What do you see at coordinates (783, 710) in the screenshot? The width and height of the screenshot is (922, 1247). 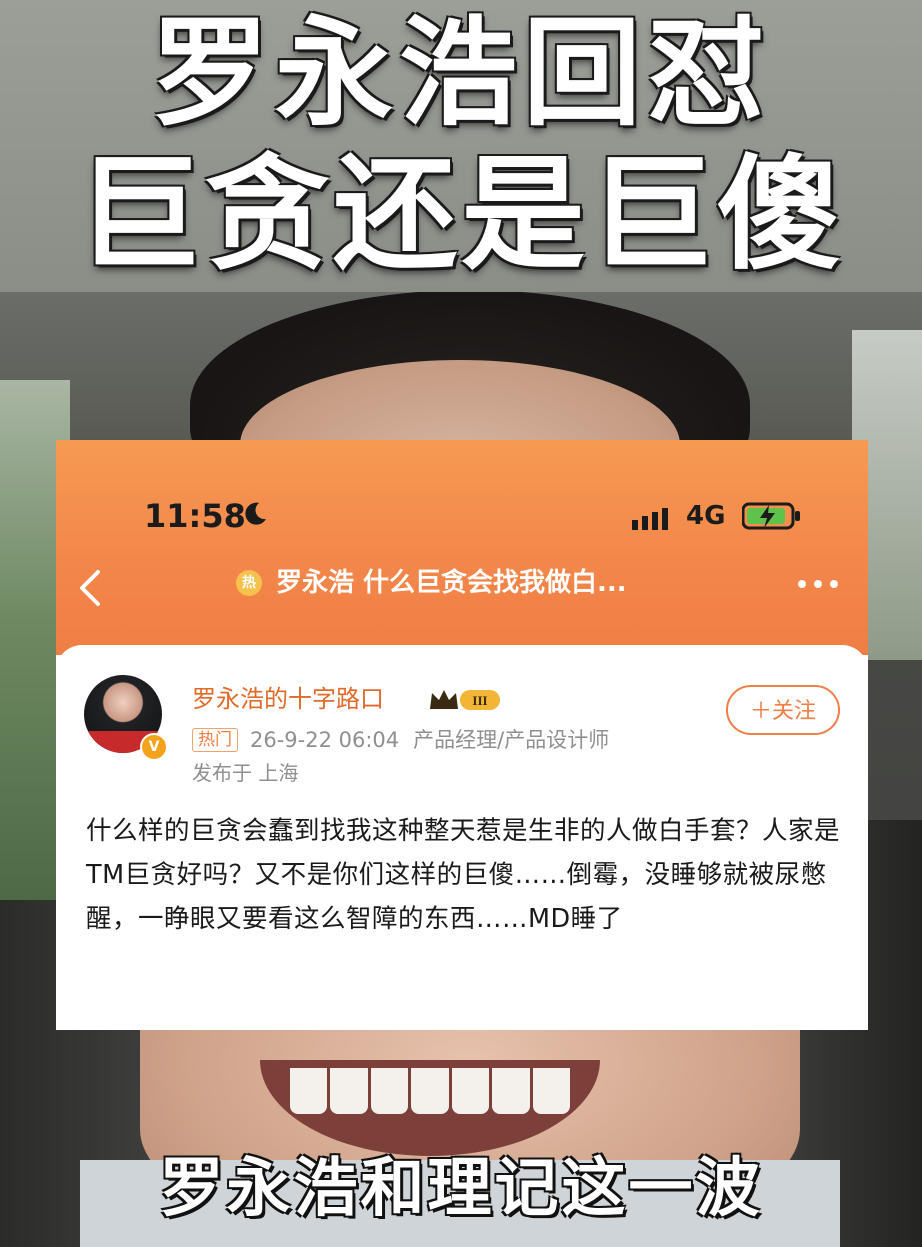 I see `follow-button: ＋关注` at bounding box center [783, 710].